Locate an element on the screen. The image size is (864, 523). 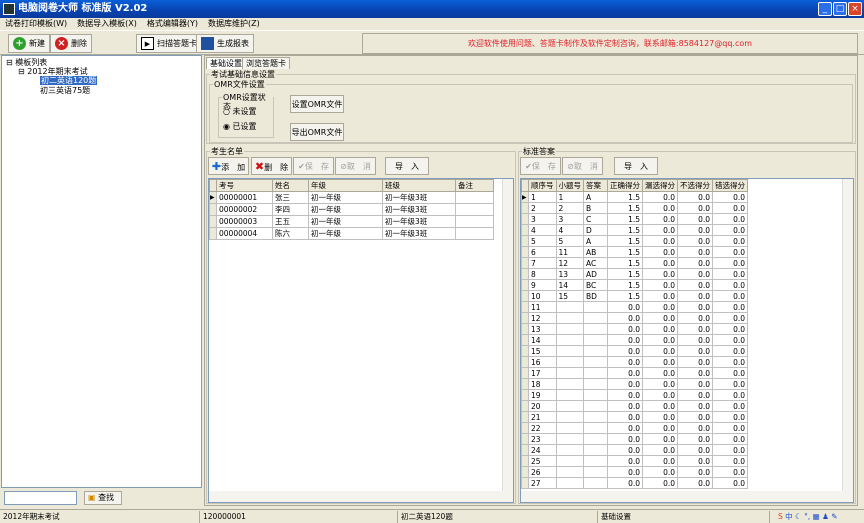
scan-button: ▶ 扫描答题卡 is located at coordinates (169, 43).